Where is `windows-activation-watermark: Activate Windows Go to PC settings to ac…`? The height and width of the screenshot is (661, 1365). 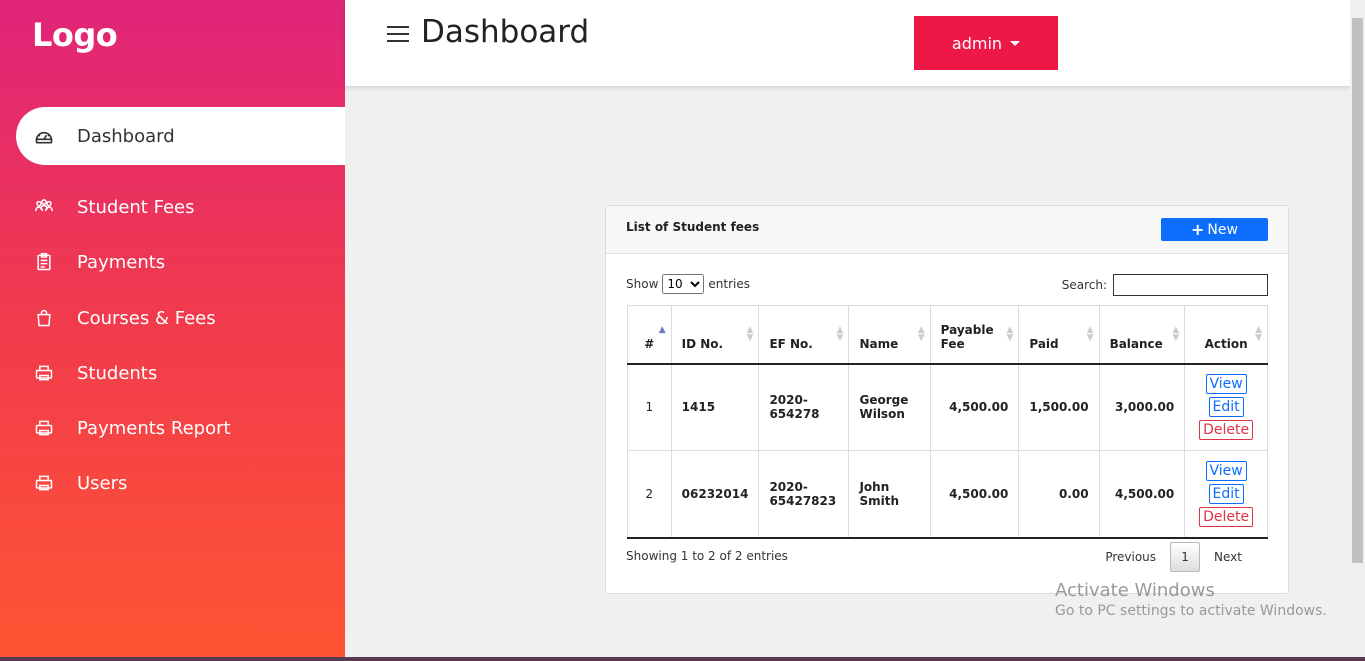 windows-activation-watermark: Activate Windows Go to PC settings to ac… is located at coordinates (1191, 599).